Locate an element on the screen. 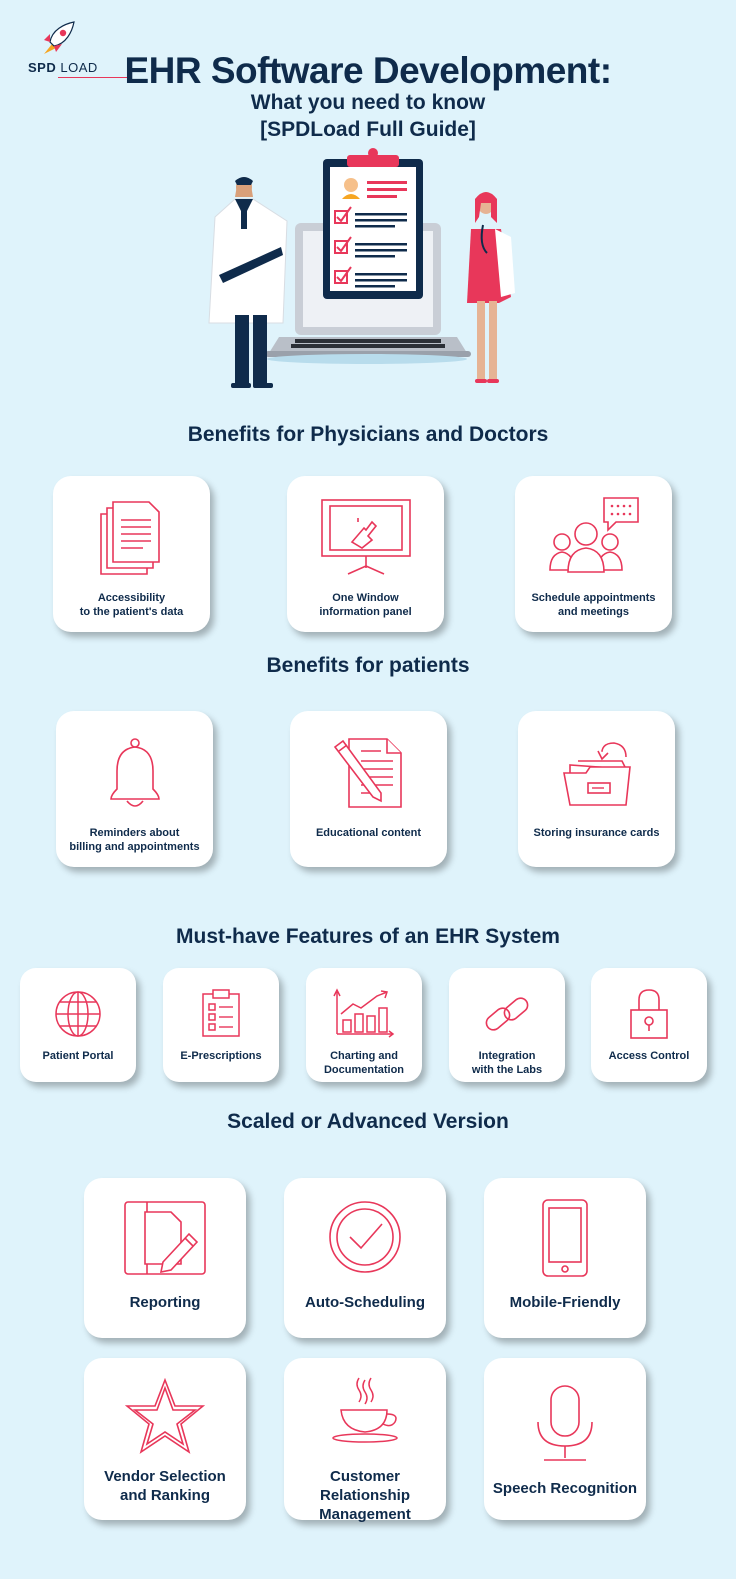  card-label-line1: Accessibility is located at coordinates (131, 598).